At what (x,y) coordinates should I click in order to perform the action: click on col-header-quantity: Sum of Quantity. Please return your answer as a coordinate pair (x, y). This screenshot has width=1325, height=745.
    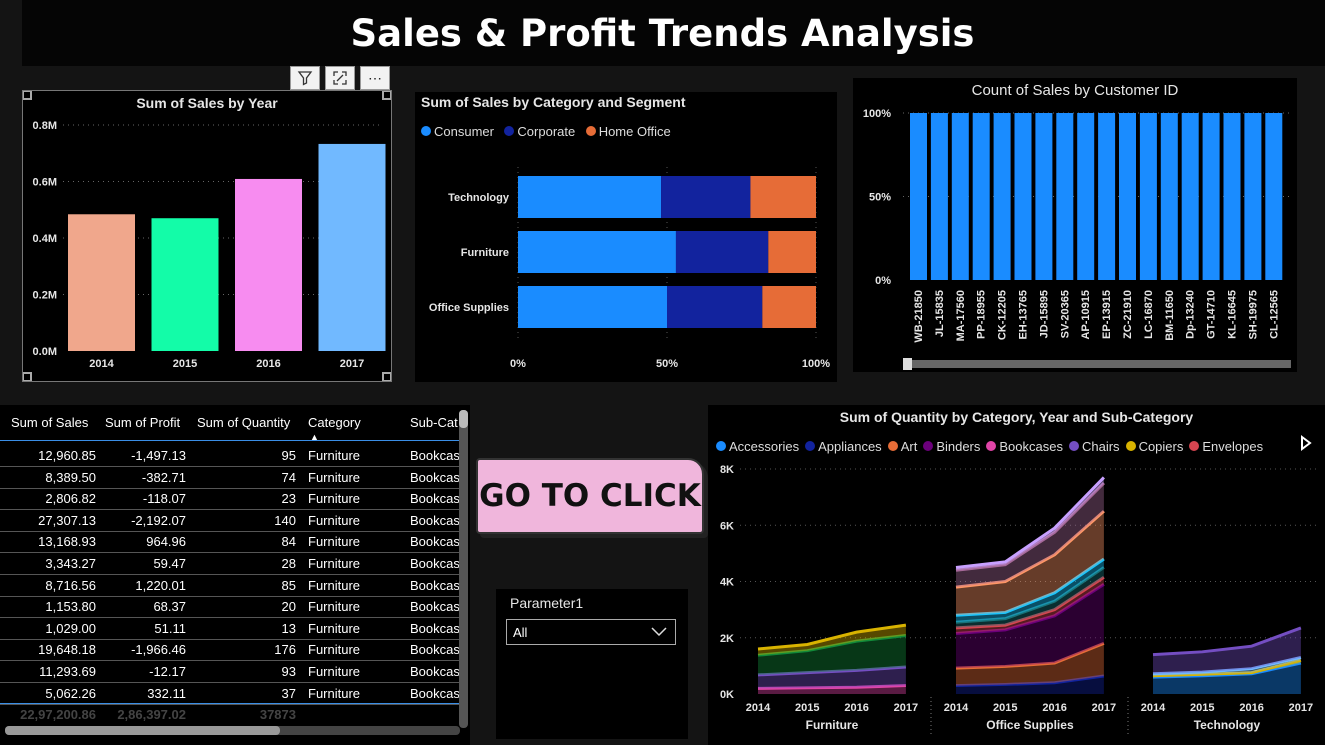
    Looking at the image, I should click on (243, 422).